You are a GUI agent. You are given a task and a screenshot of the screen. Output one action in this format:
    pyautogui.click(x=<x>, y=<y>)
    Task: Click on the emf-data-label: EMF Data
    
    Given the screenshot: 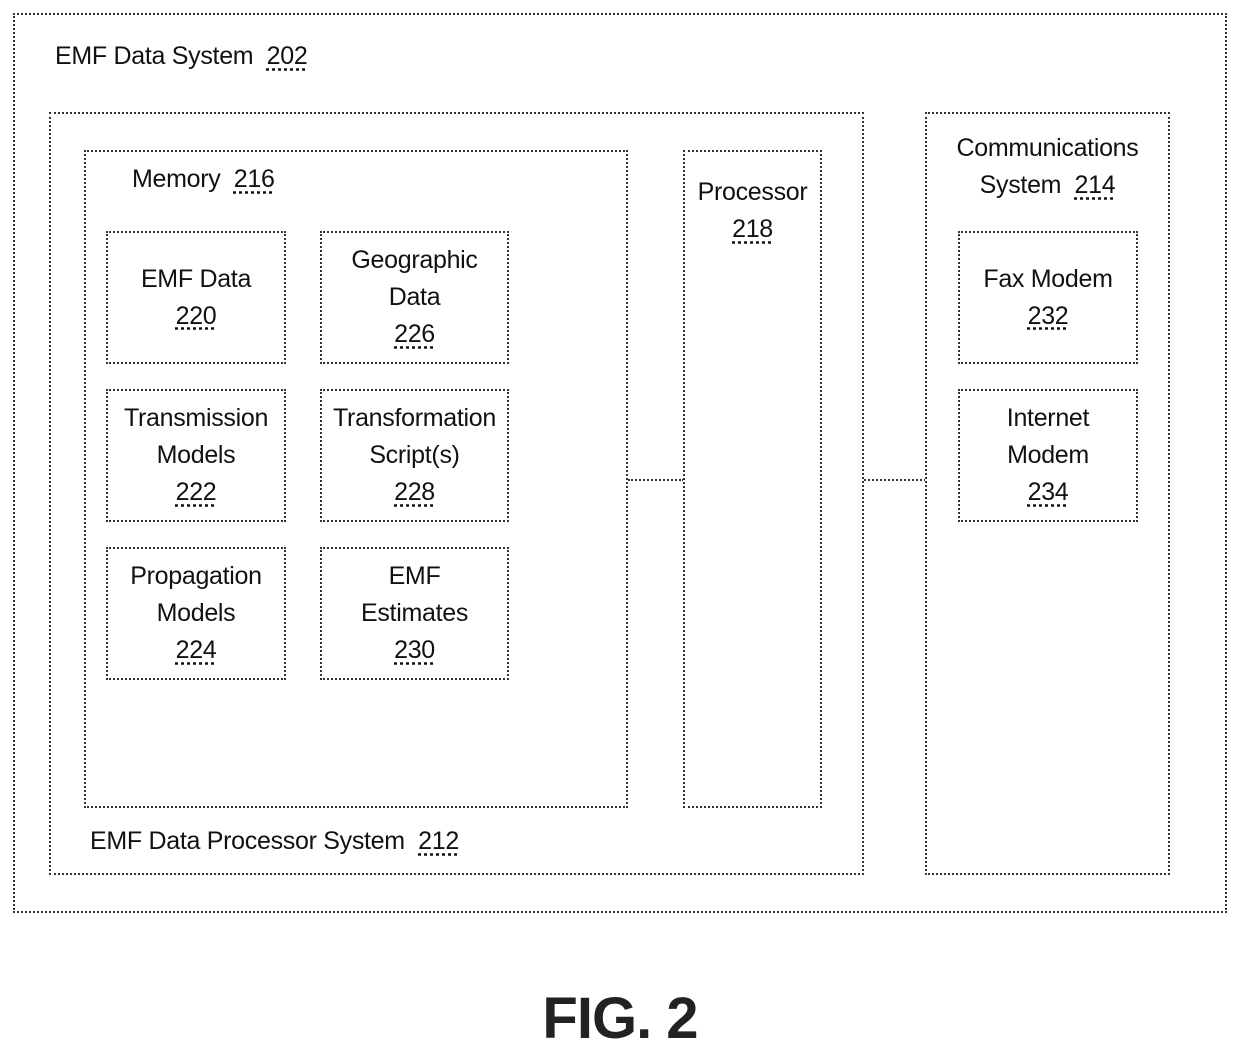 What is the action you would take?
    pyautogui.click(x=196, y=278)
    